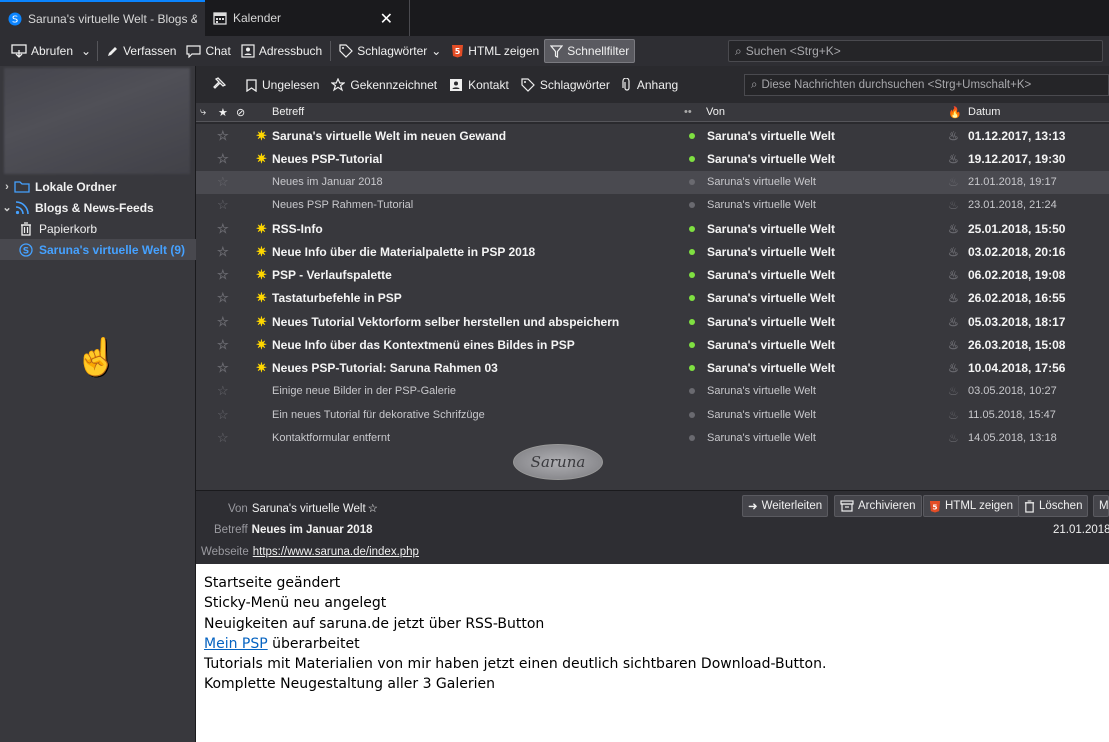  I want to click on delete-button: Löschen, so click(1053, 506).